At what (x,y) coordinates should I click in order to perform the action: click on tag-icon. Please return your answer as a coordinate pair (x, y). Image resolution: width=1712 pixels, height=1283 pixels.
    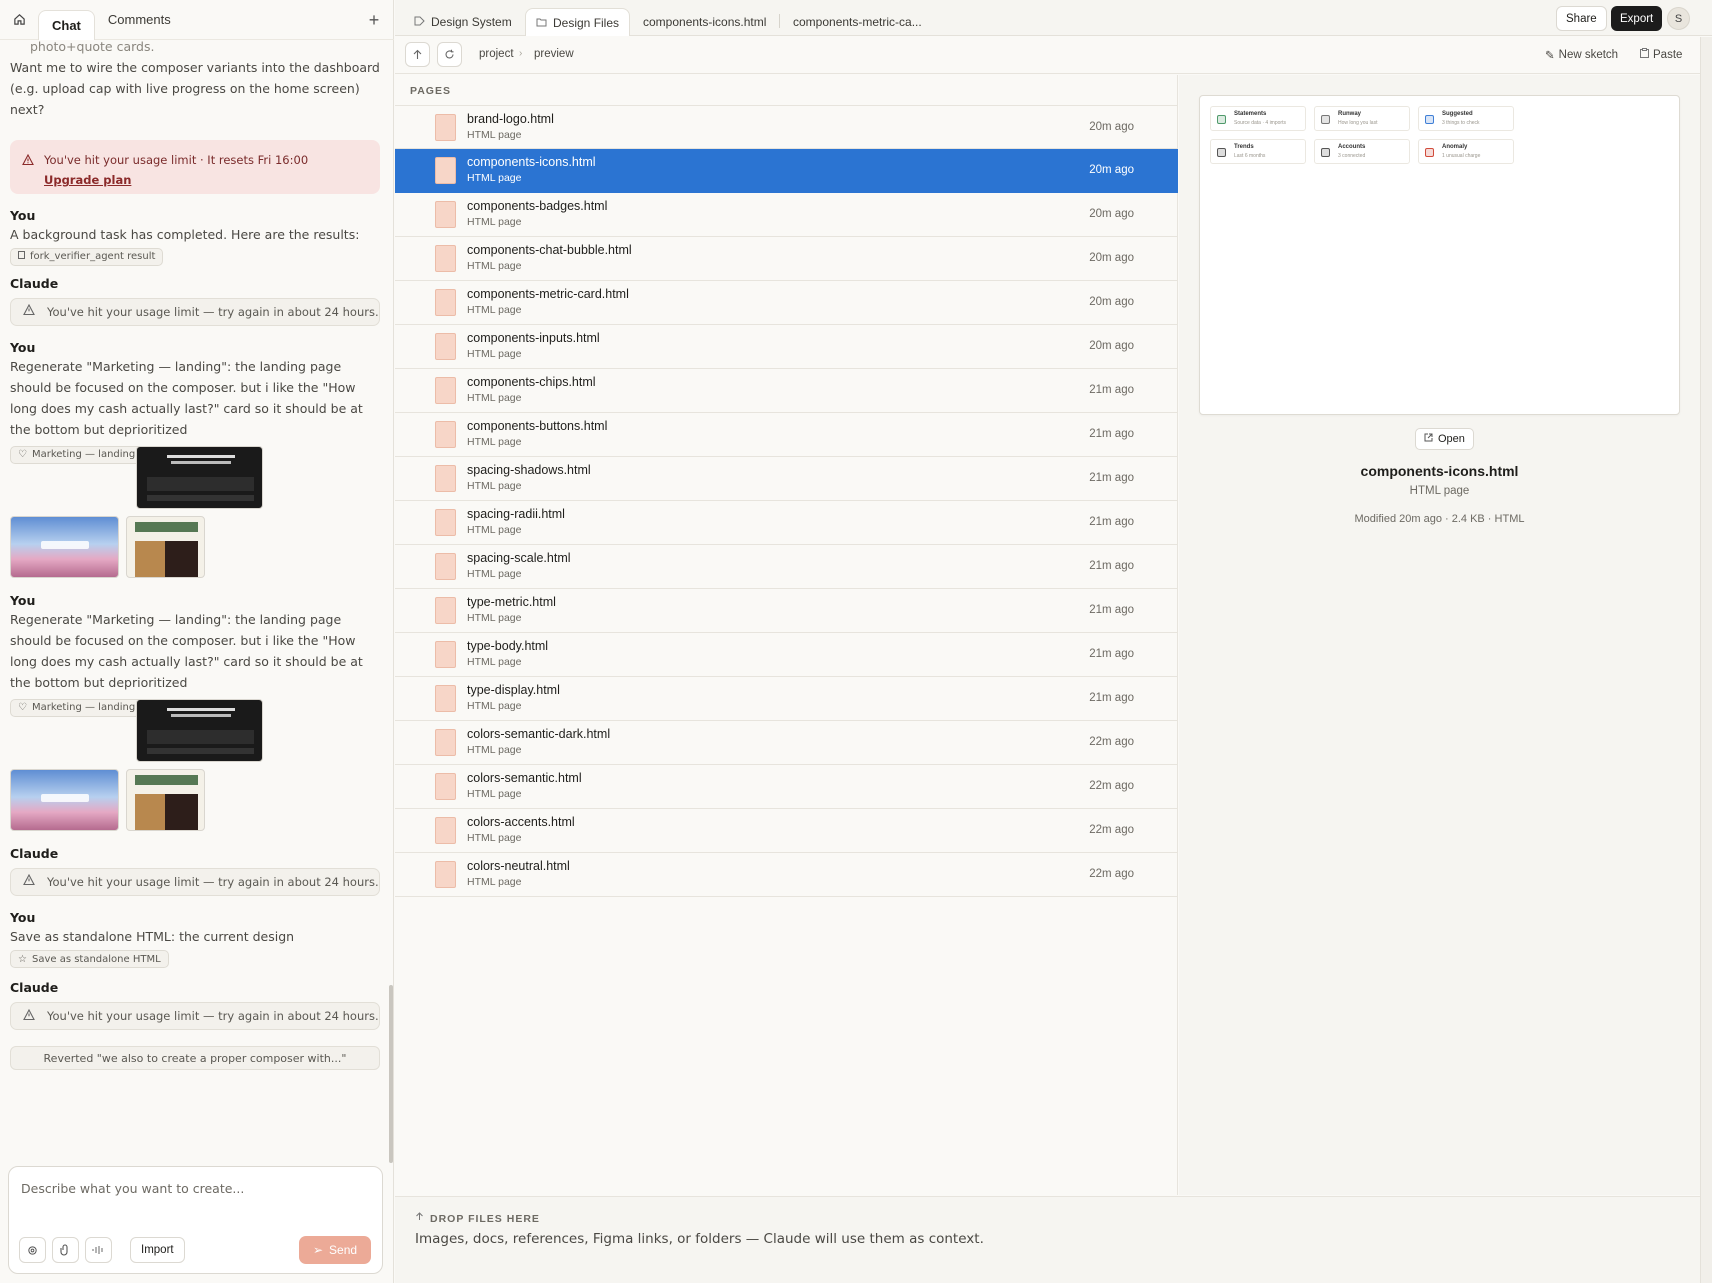
    Looking at the image, I should click on (419, 22).